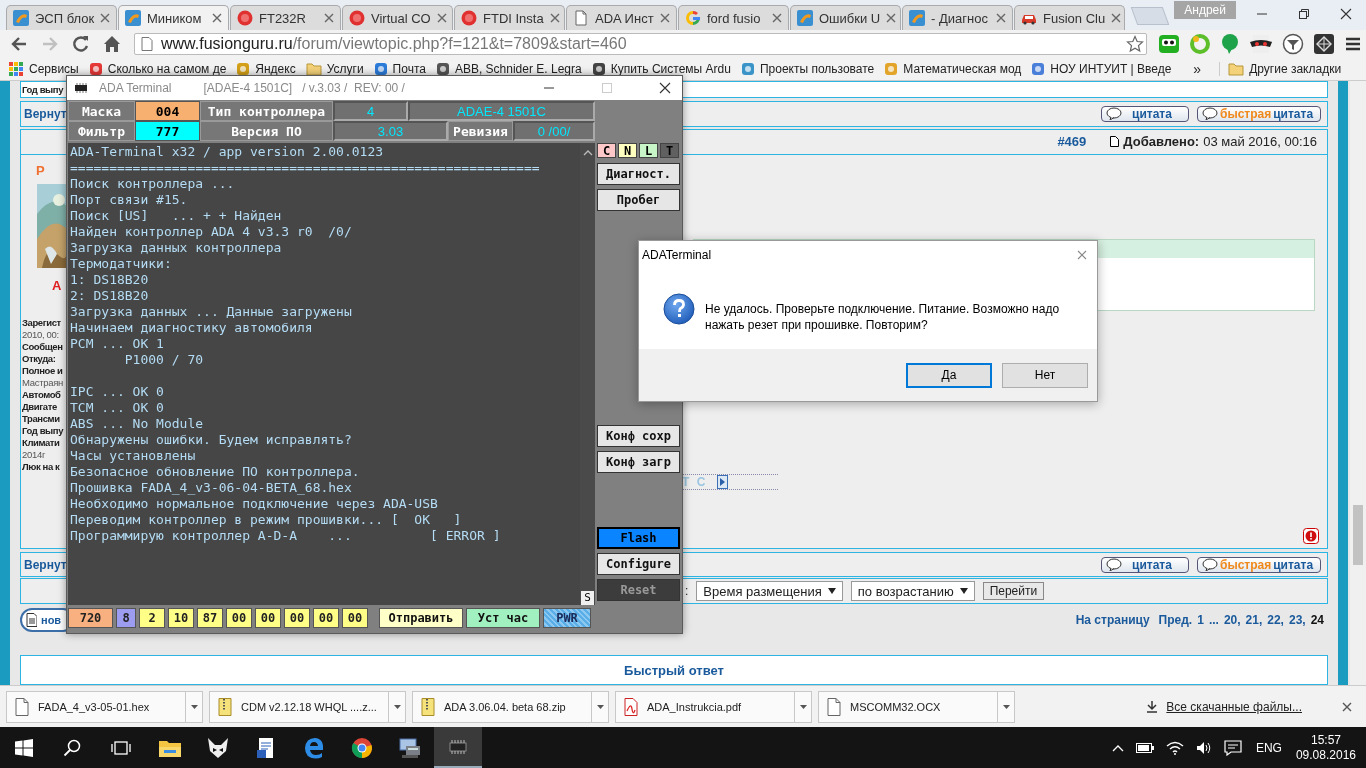 The height and width of the screenshot is (768, 1366). I want to click on bookmark-star-icon, so click(1135, 44).